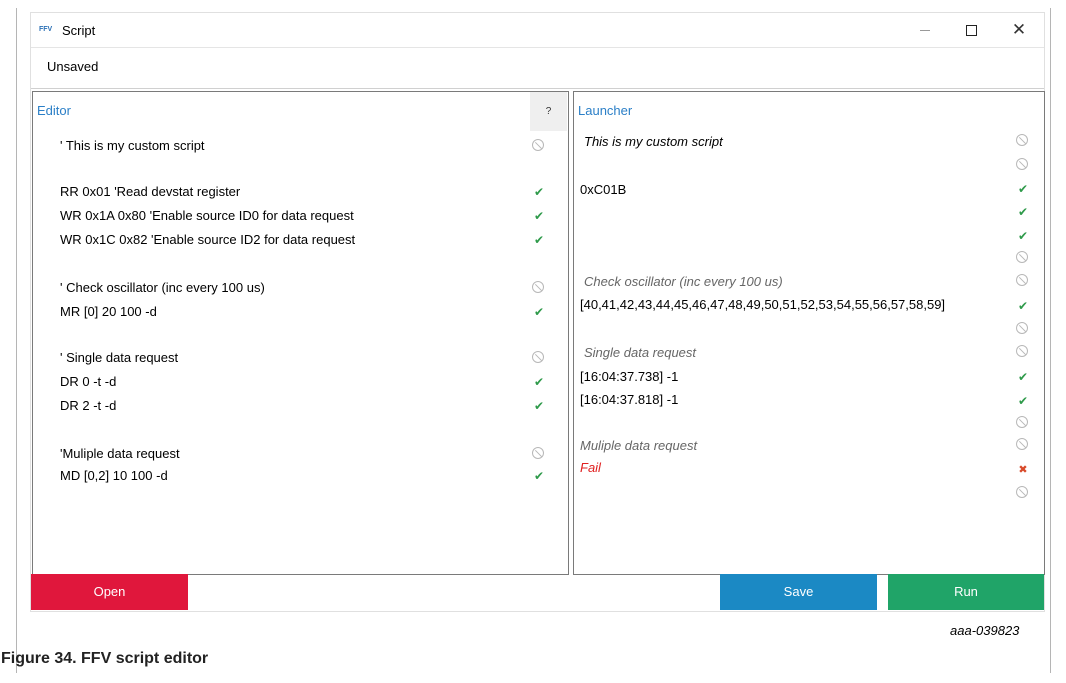 The image size is (1066, 683). Describe the element at coordinates (639, 445) in the screenshot. I see `launcher-line: Muliple data request` at that location.